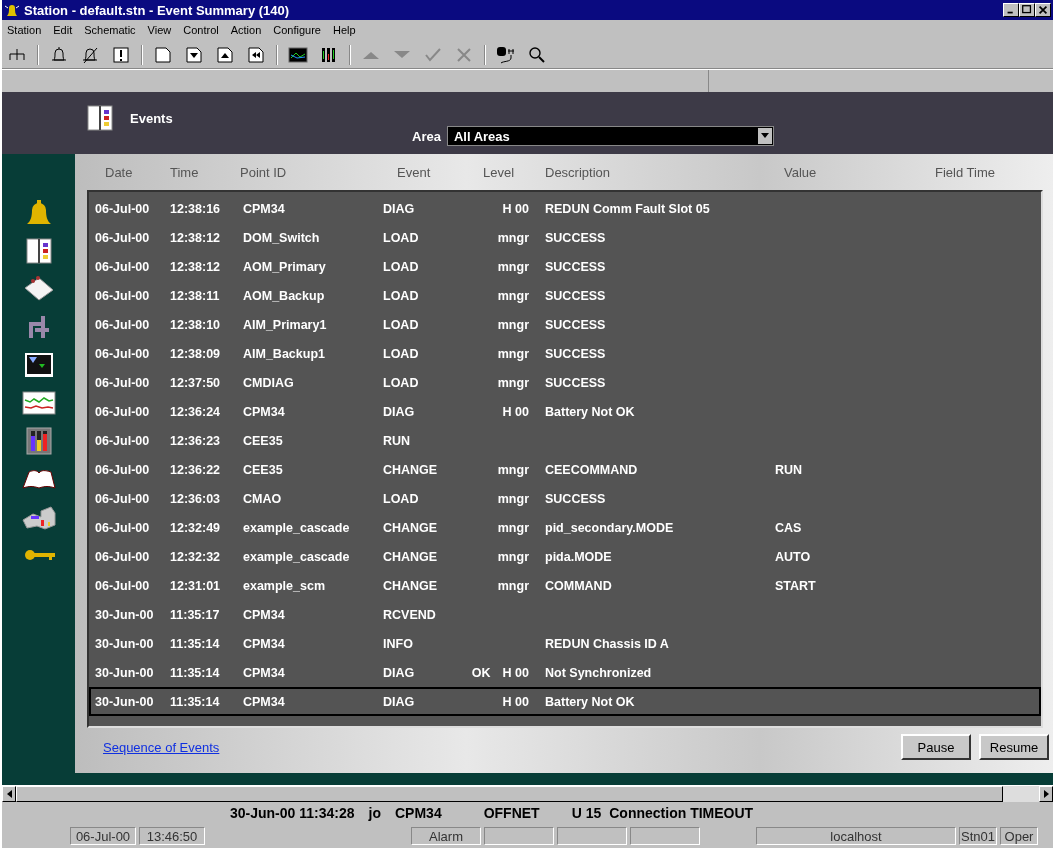 The width and height of the screenshot is (1053, 848). I want to click on menu-item: Control, so click(201, 31).